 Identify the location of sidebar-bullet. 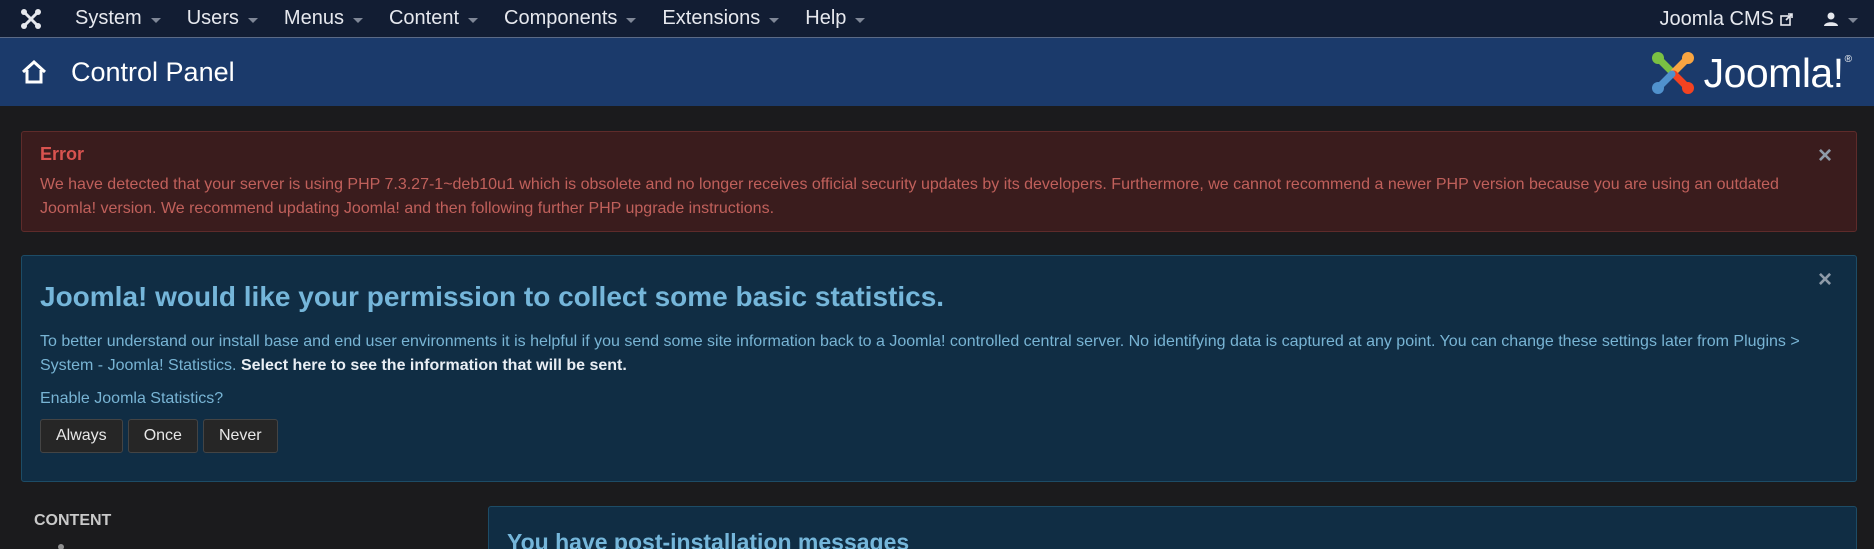
(61, 546).